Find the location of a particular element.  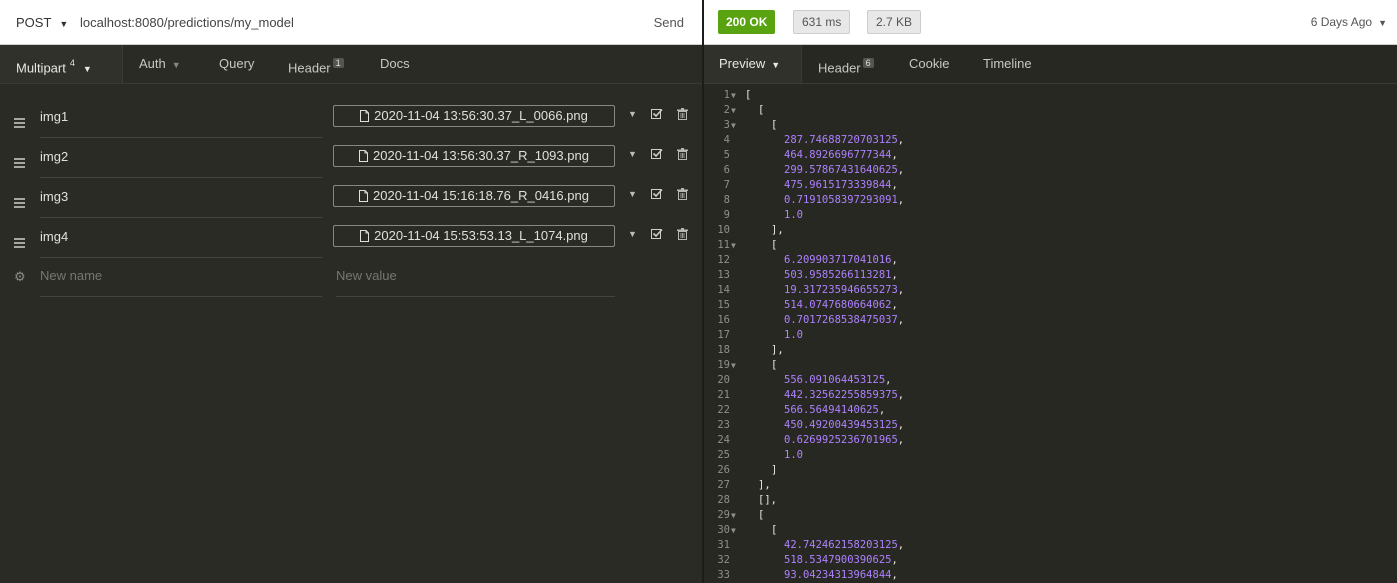

line-number: 28 is located at coordinates (723, 500).